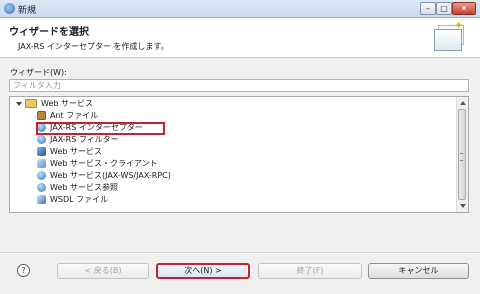 The width and height of the screenshot is (480, 294). Describe the element at coordinates (41, 139) in the screenshot. I see `jaxrs-filter-icon` at that location.